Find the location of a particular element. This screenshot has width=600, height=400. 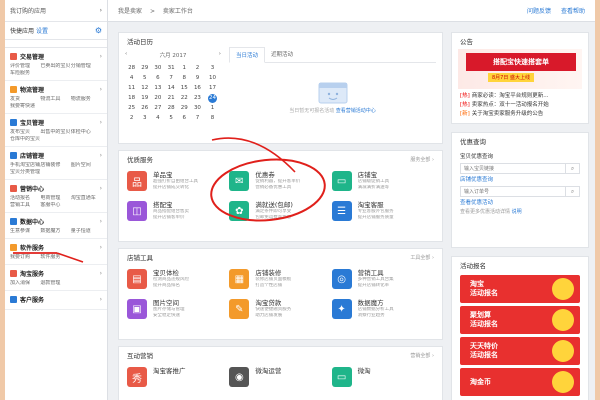

service-tile: 秀淘宝客推广 is located at coordinates (178, 380).